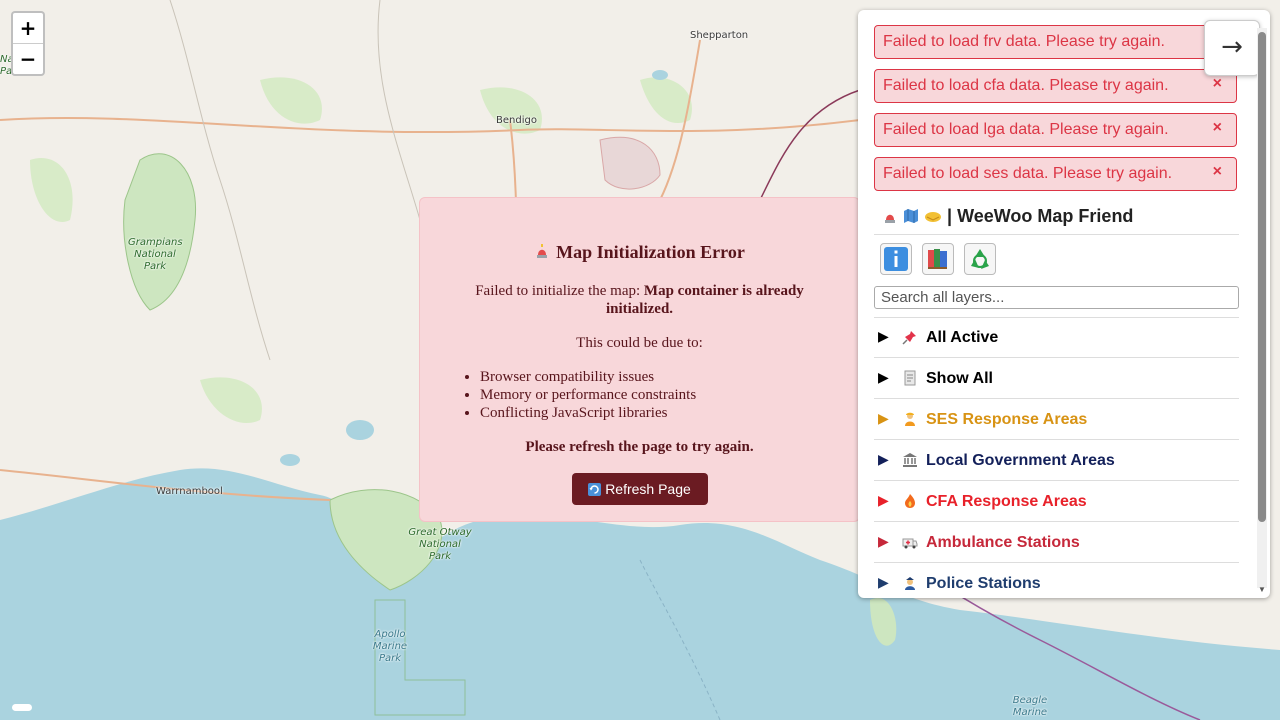 Image resolution: width=1280 pixels, height=720 pixels. What do you see at coordinates (440, 544) in the screenshot?
I see `place-great-otway: Great Otway National Park` at bounding box center [440, 544].